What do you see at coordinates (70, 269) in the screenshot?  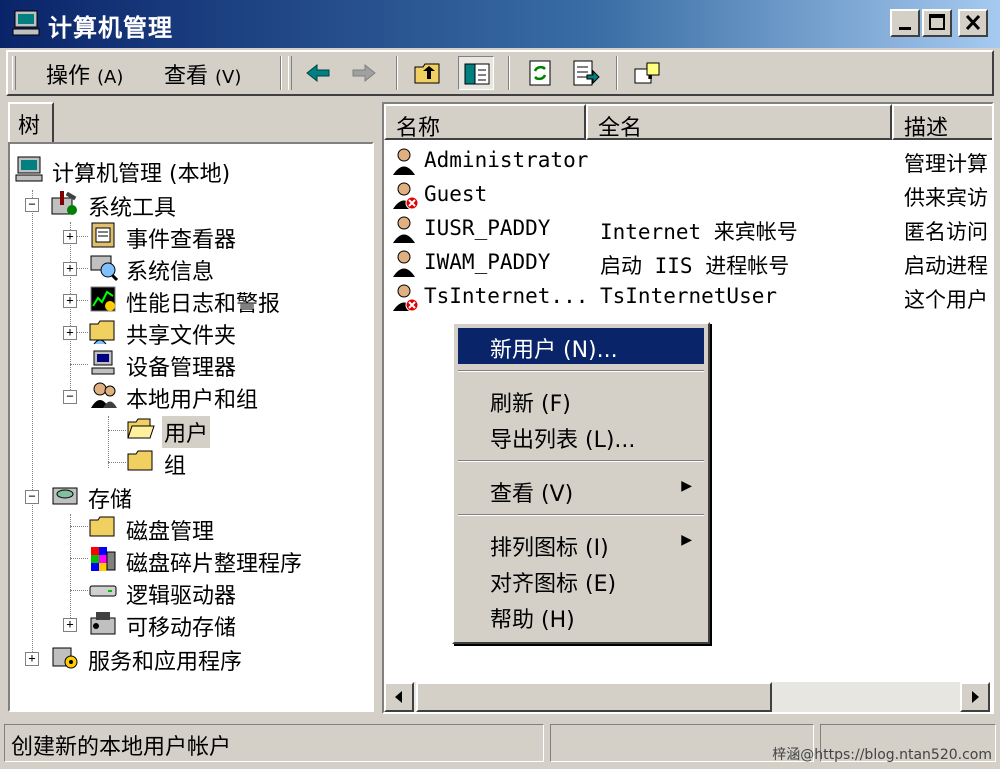 I see `expander-system-info: +` at bounding box center [70, 269].